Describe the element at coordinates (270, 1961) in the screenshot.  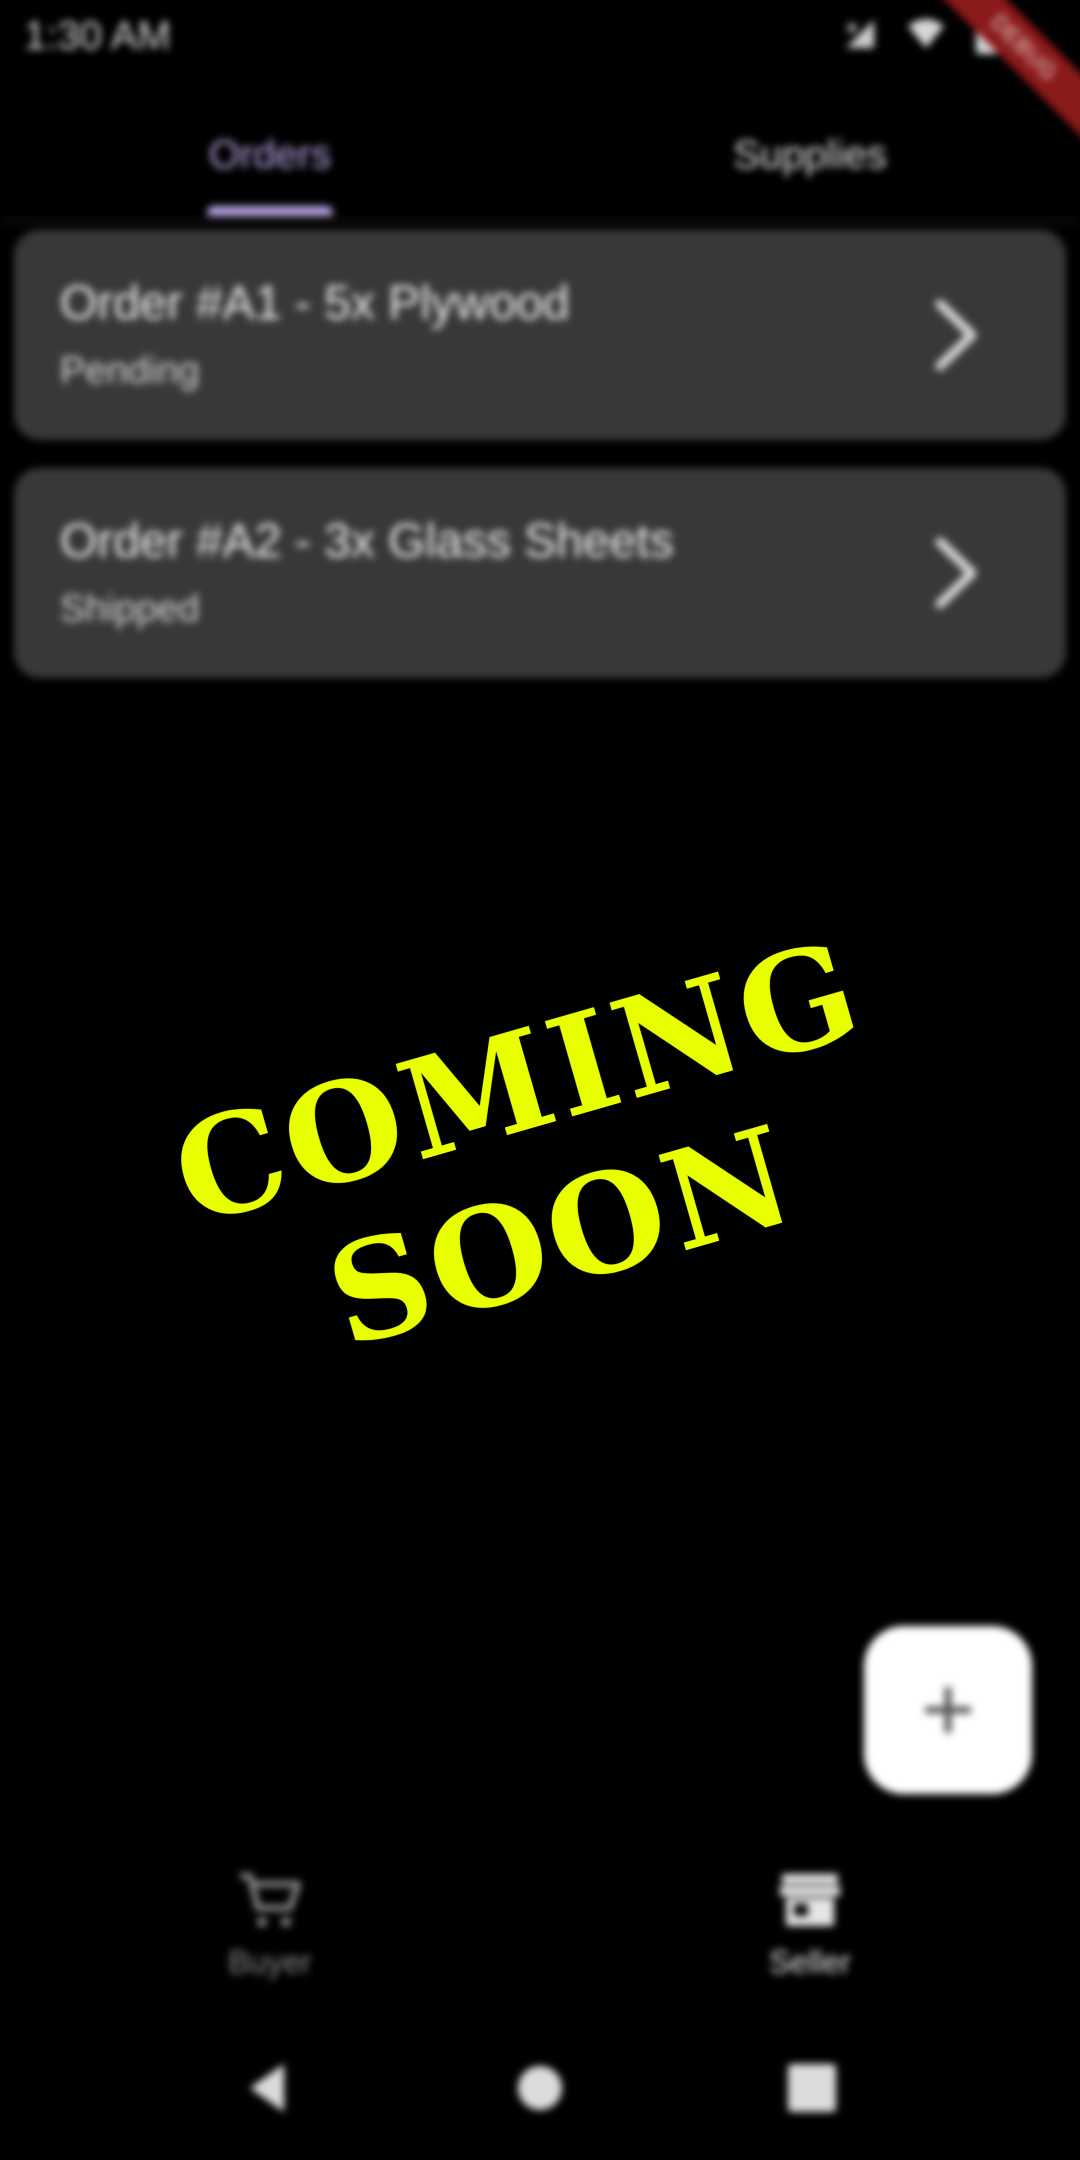
I see `nav-label-buyer: Buyer` at that location.